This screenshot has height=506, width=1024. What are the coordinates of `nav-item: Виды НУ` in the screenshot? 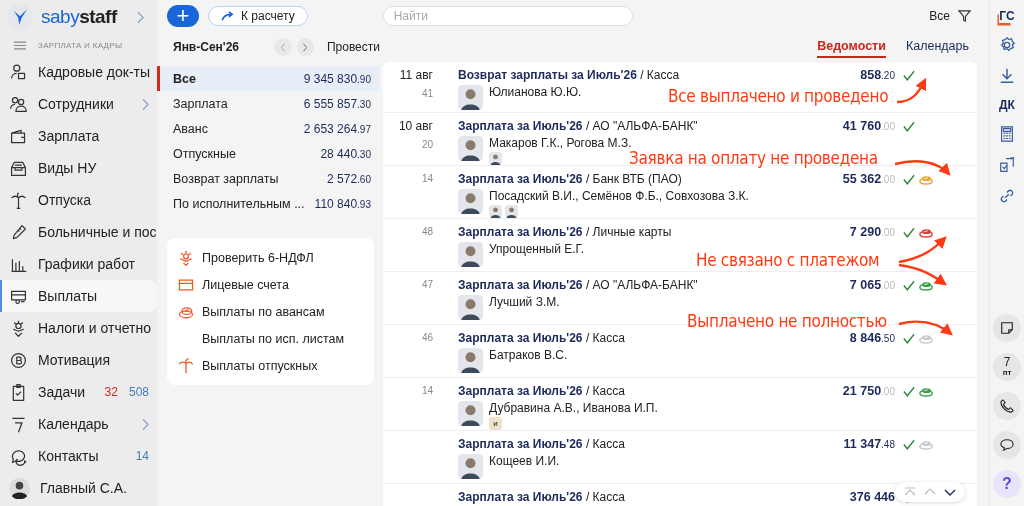 It's located at (78, 168).